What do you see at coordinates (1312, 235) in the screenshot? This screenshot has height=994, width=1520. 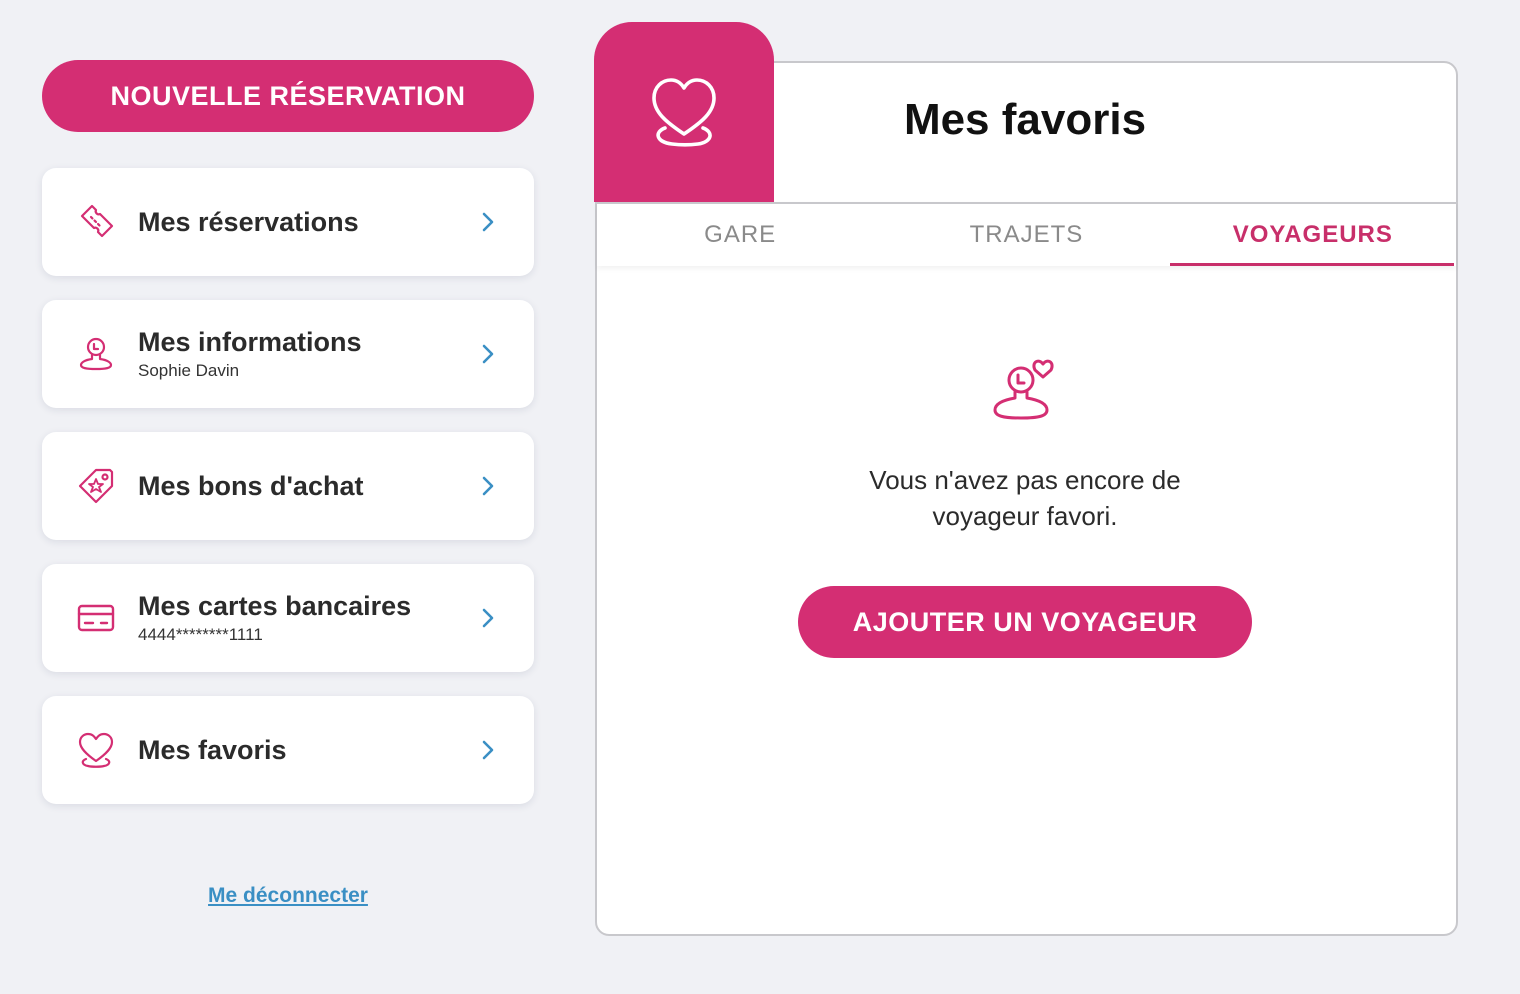 I see `tab-voyageurs: VOYAGEURS` at bounding box center [1312, 235].